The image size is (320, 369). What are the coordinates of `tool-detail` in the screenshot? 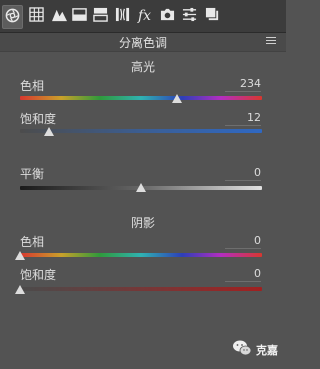 It's located at (59, 16).